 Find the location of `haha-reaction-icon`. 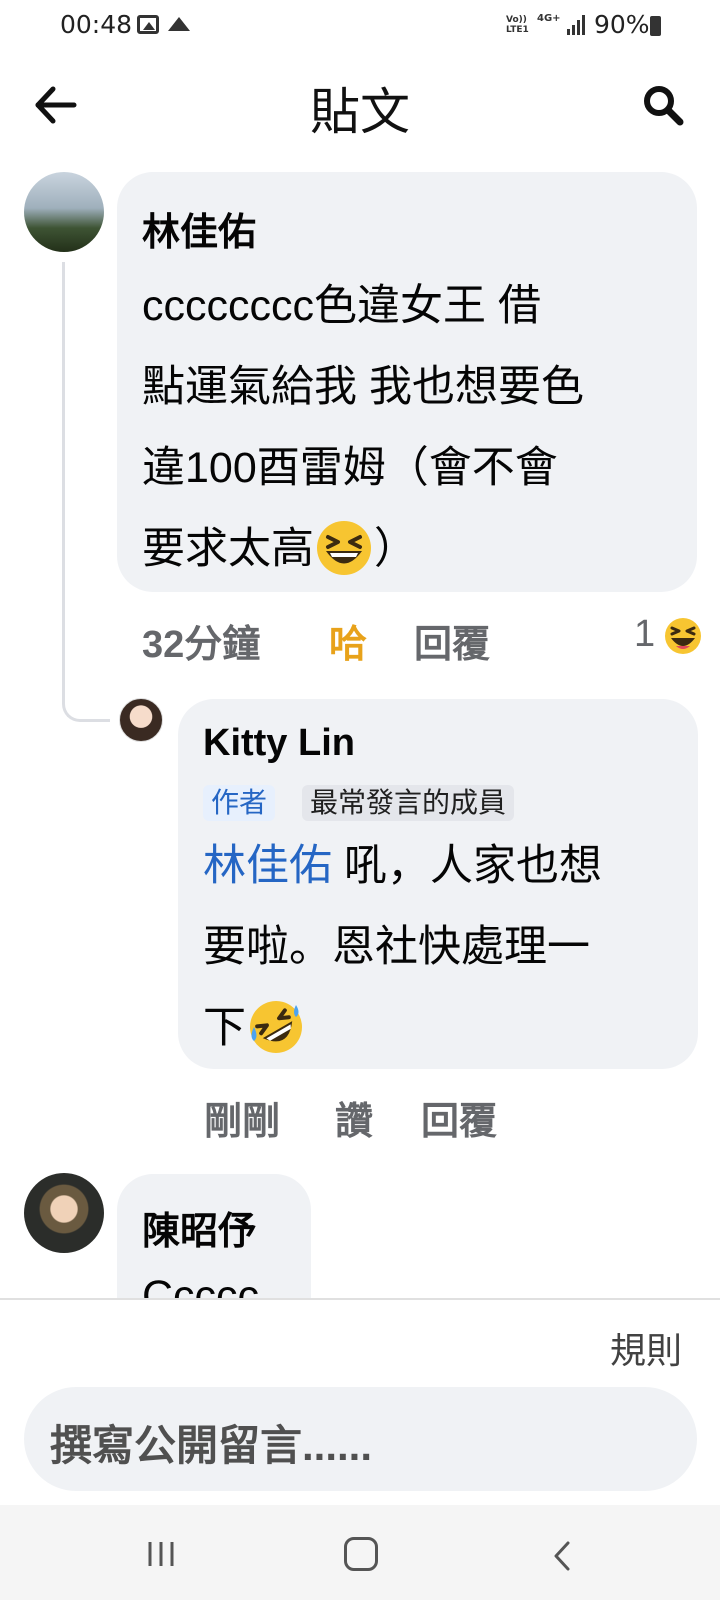

haha-reaction-icon is located at coordinates (683, 636).